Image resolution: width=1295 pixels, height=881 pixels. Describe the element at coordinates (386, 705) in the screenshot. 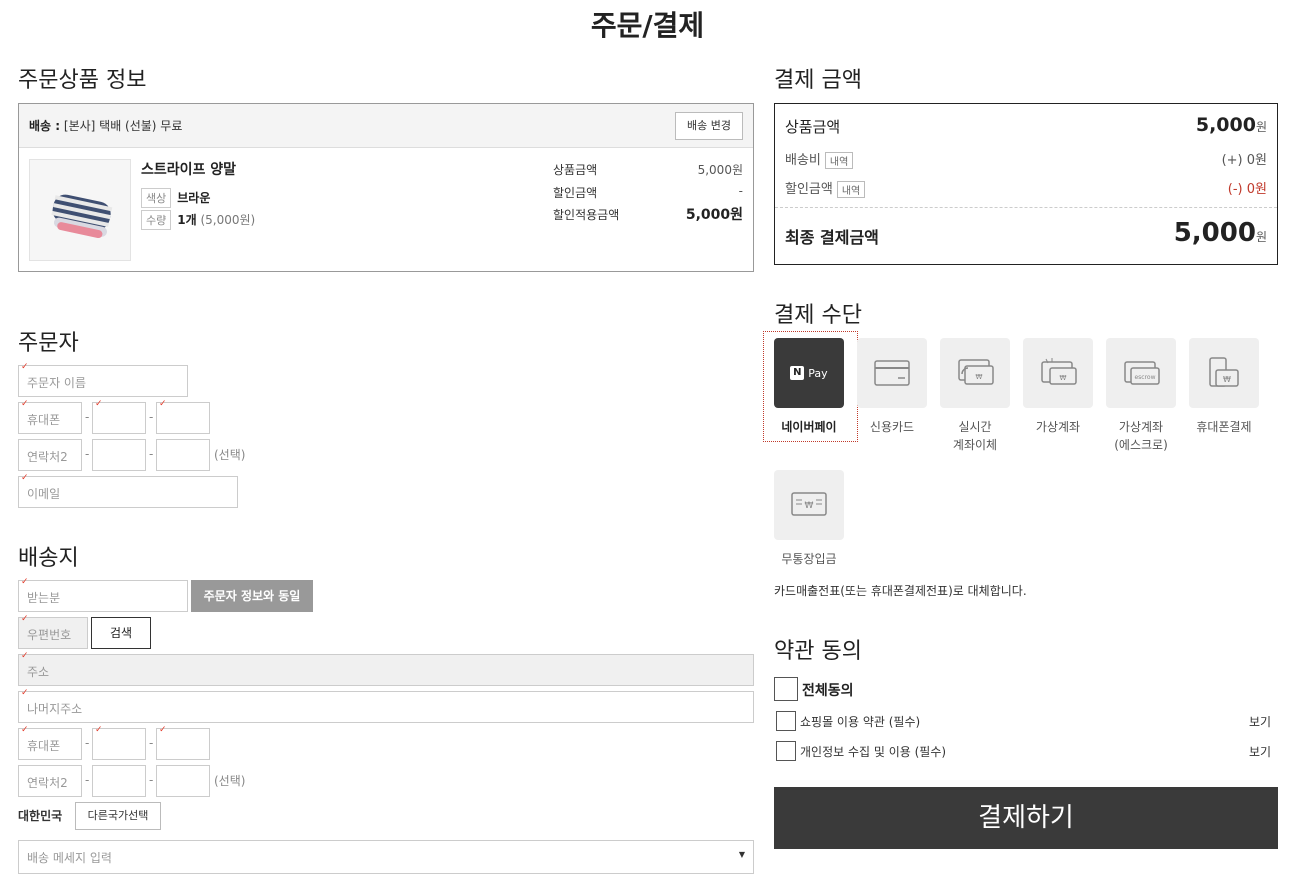

I see `address-detail-input: 나머지주소` at that location.